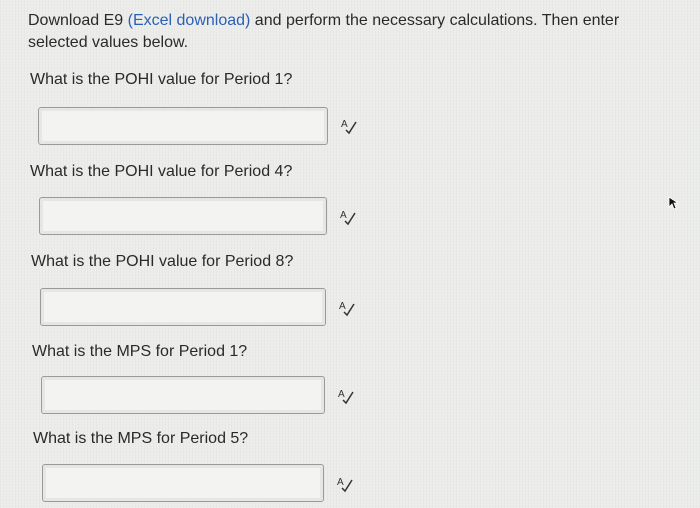 The image size is (700, 508). I want to click on question-label-pohi-period-4: What is the POHI value for Period 4?, so click(161, 171).